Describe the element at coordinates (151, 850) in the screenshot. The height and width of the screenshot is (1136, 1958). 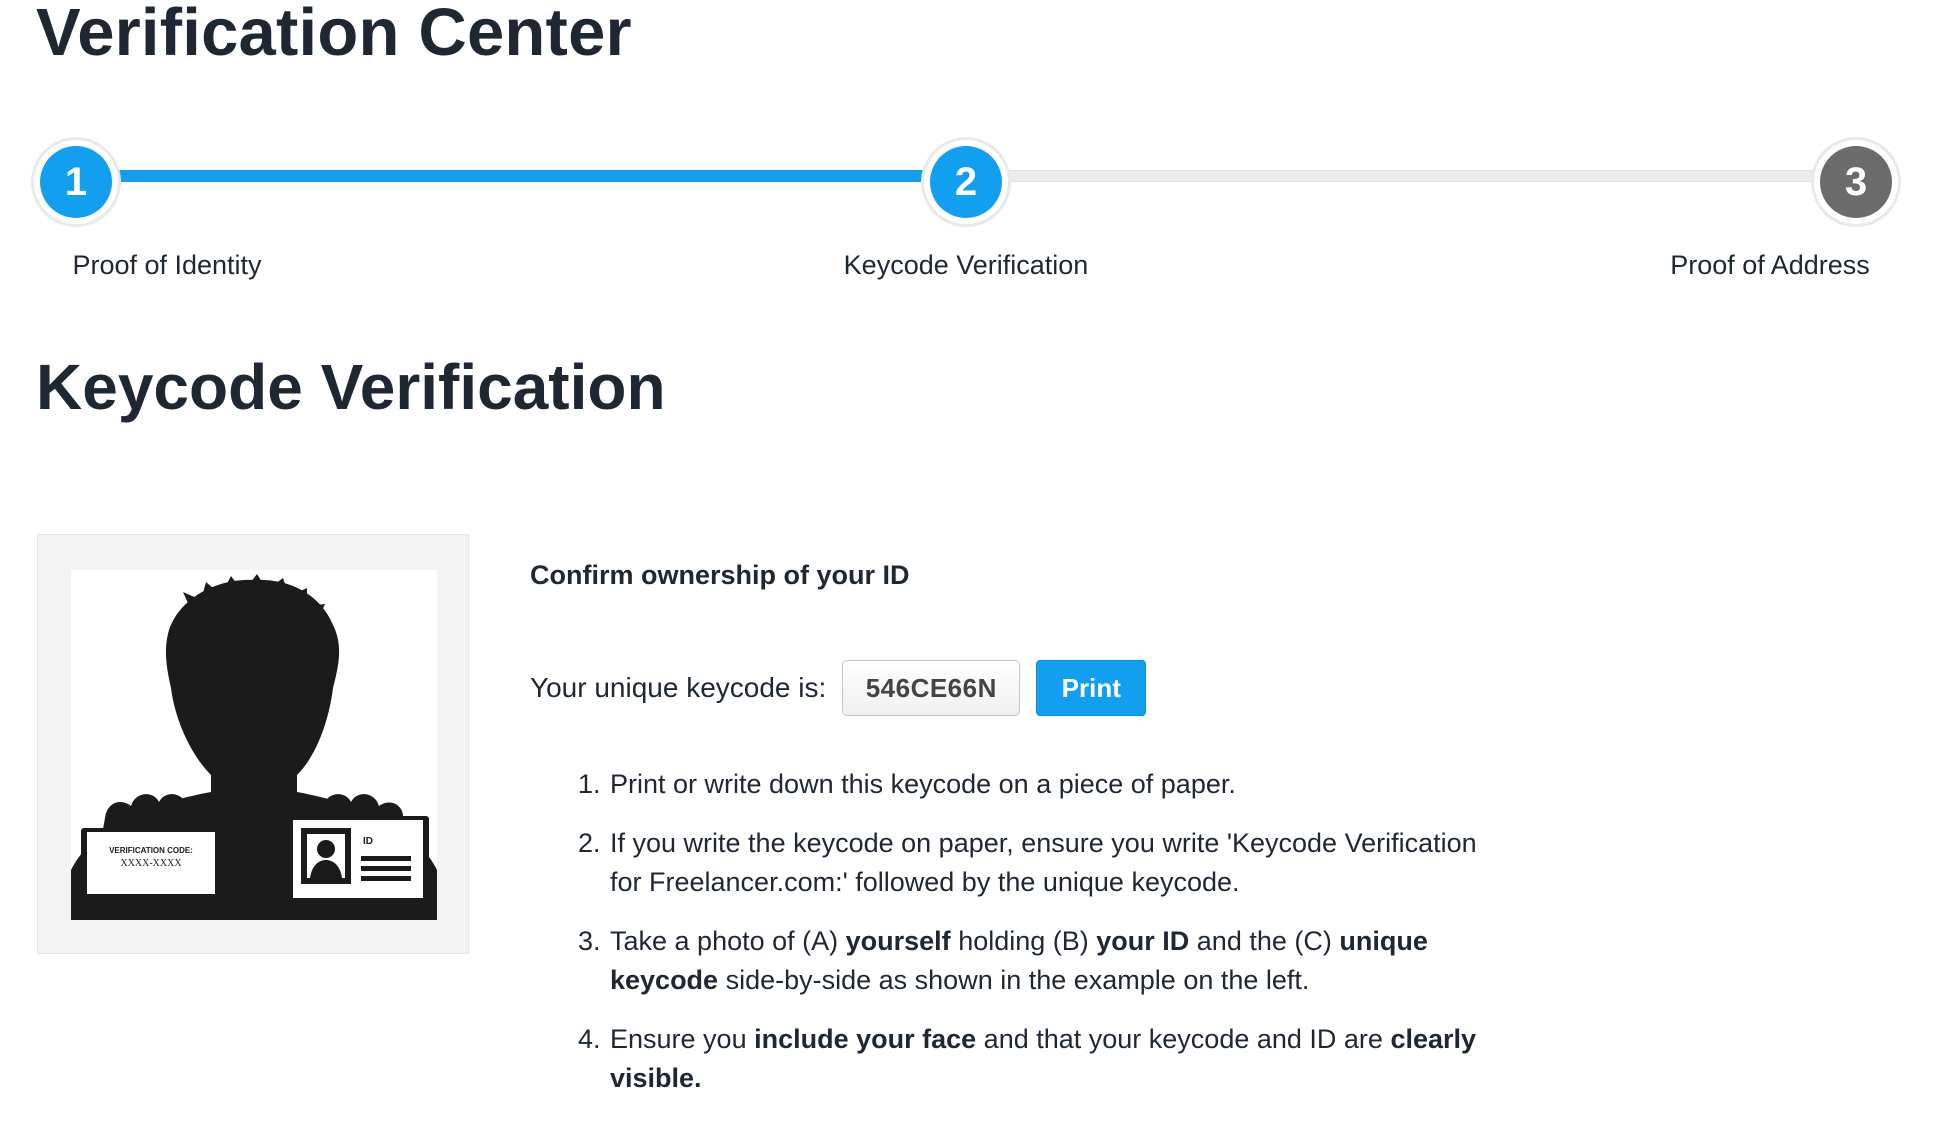
I see `illustration-code-label: VERIFICATION CODE:` at that location.